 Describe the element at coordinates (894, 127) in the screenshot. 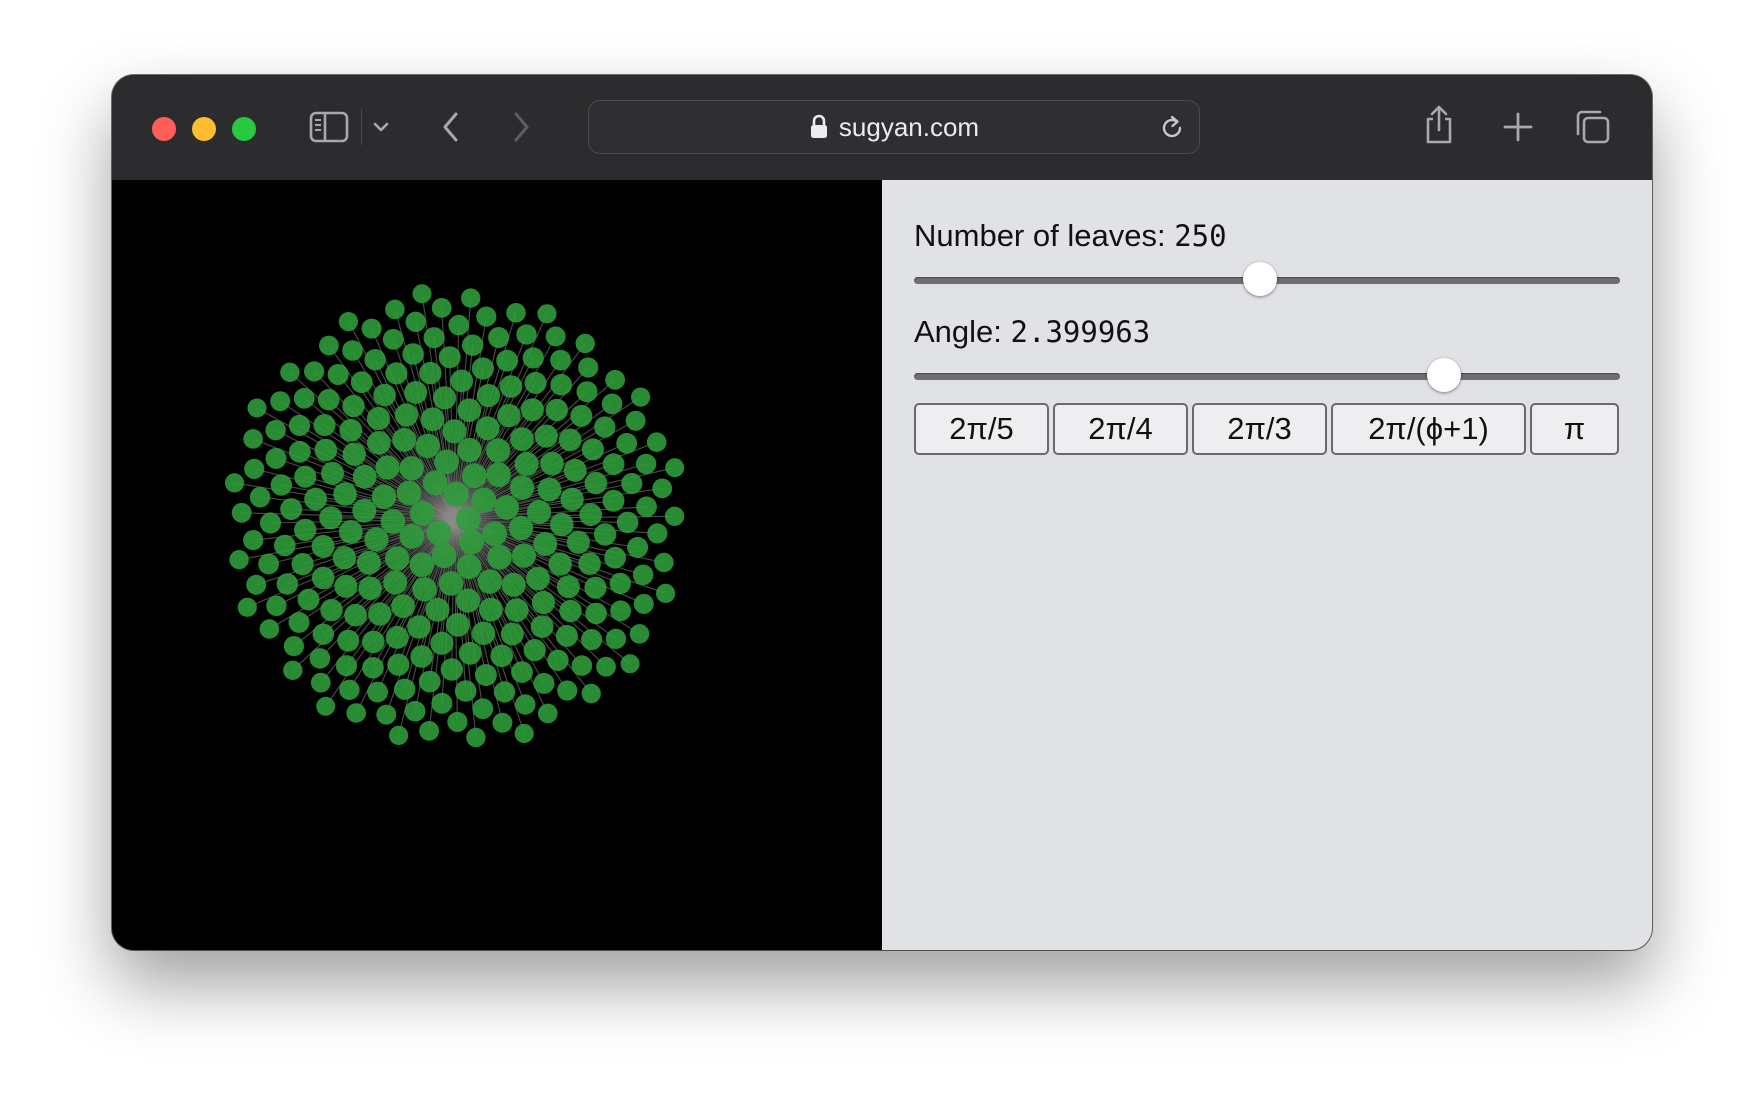

I see `address-bar: sugyan.com` at that location.